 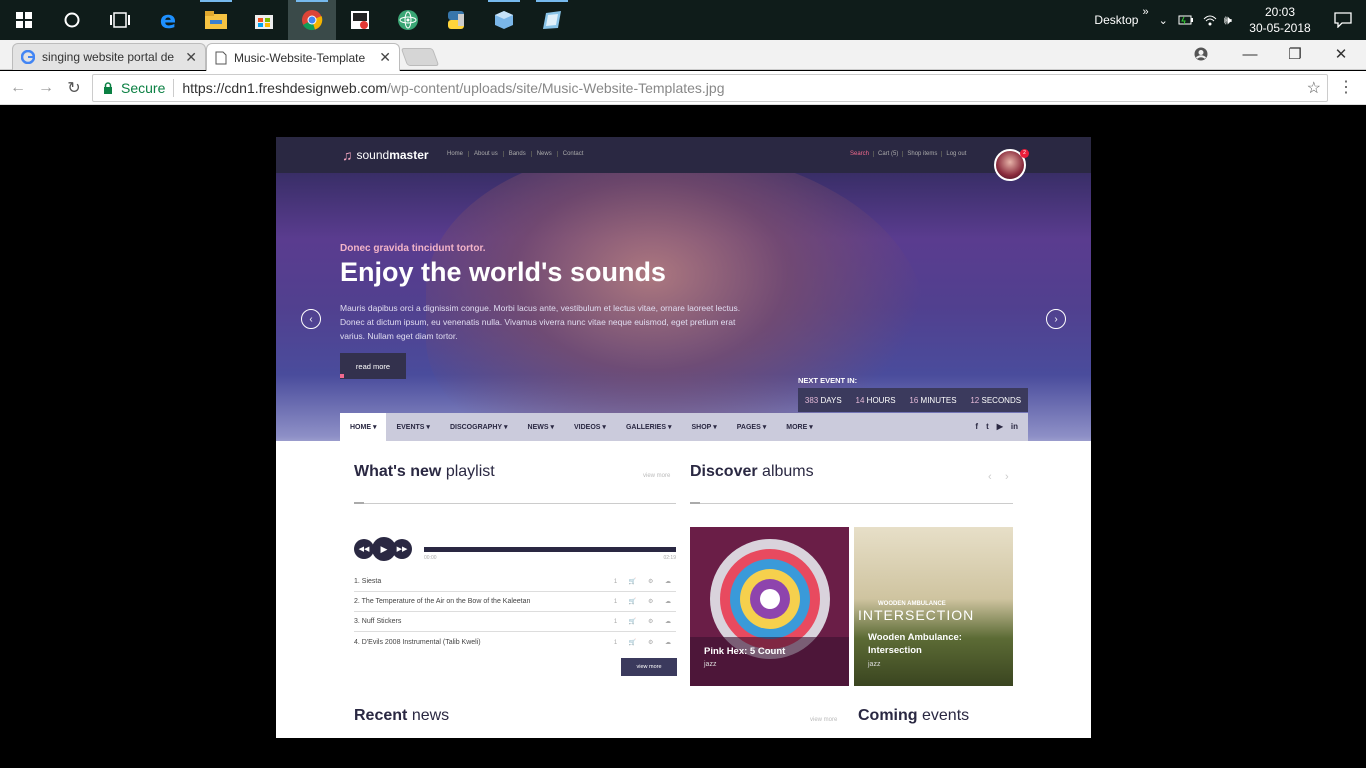 I want to click on top-nav-bands: Bands, so click(x=518, y=154).